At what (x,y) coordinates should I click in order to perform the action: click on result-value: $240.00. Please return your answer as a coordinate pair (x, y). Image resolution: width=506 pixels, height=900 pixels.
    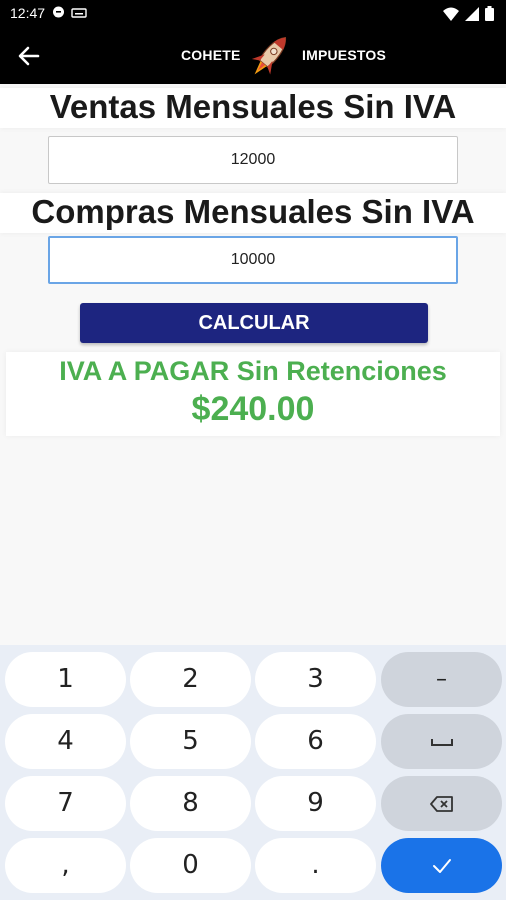
    Looking at the image, I should click on (253, 409).